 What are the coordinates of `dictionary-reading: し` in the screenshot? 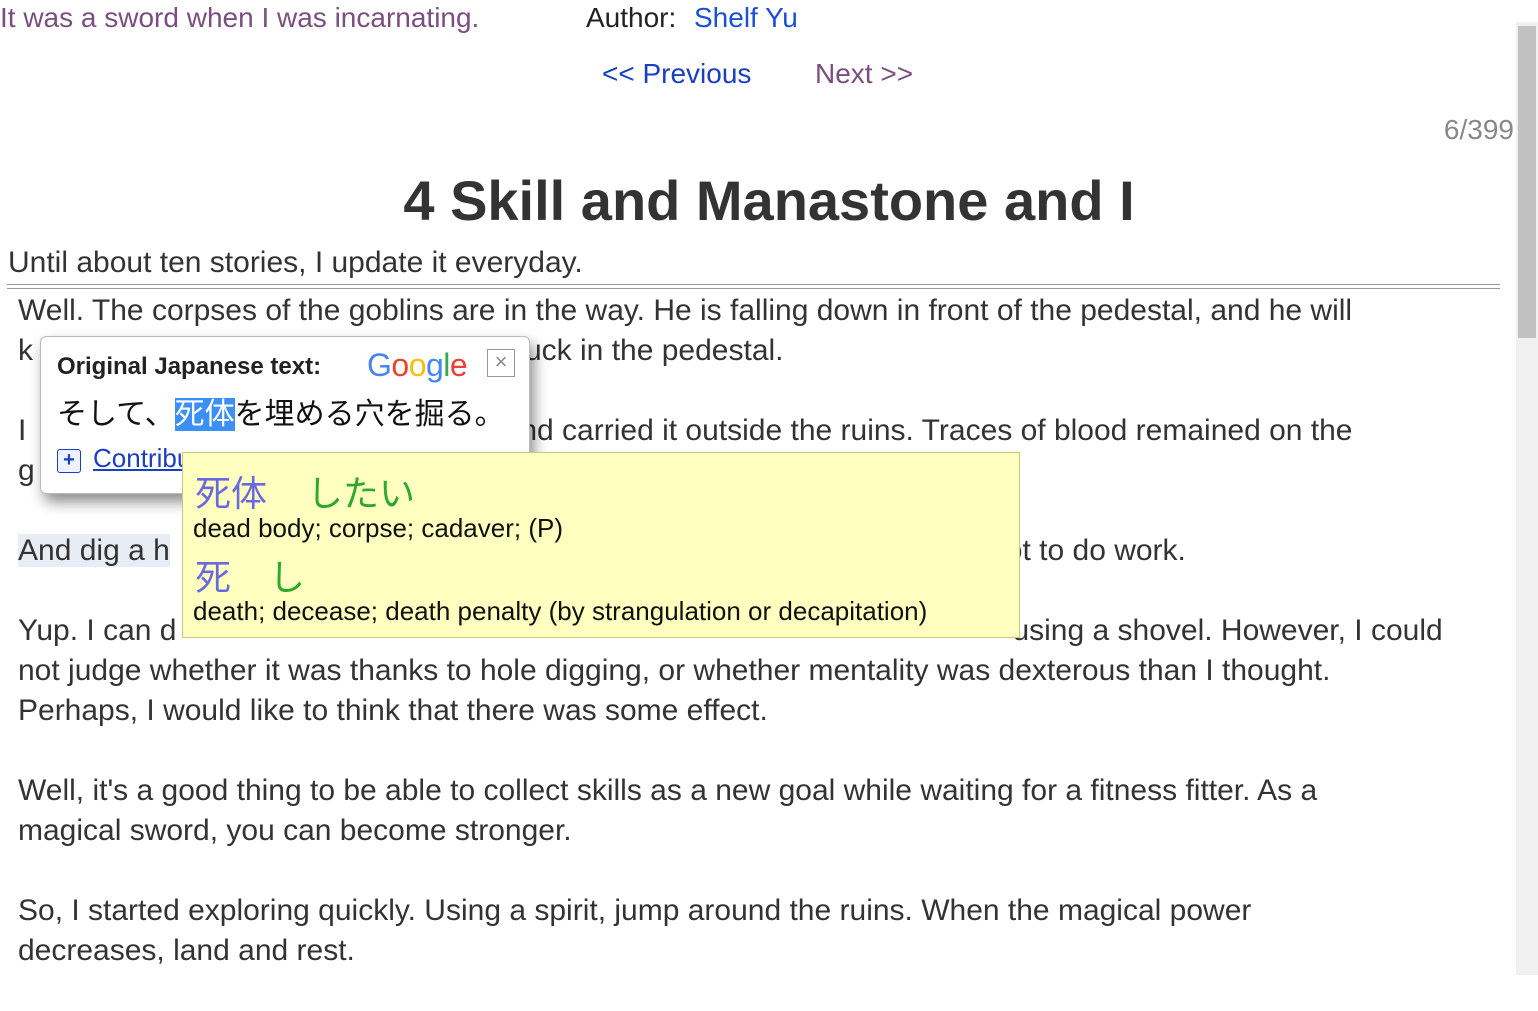 It's located at (287, 577).